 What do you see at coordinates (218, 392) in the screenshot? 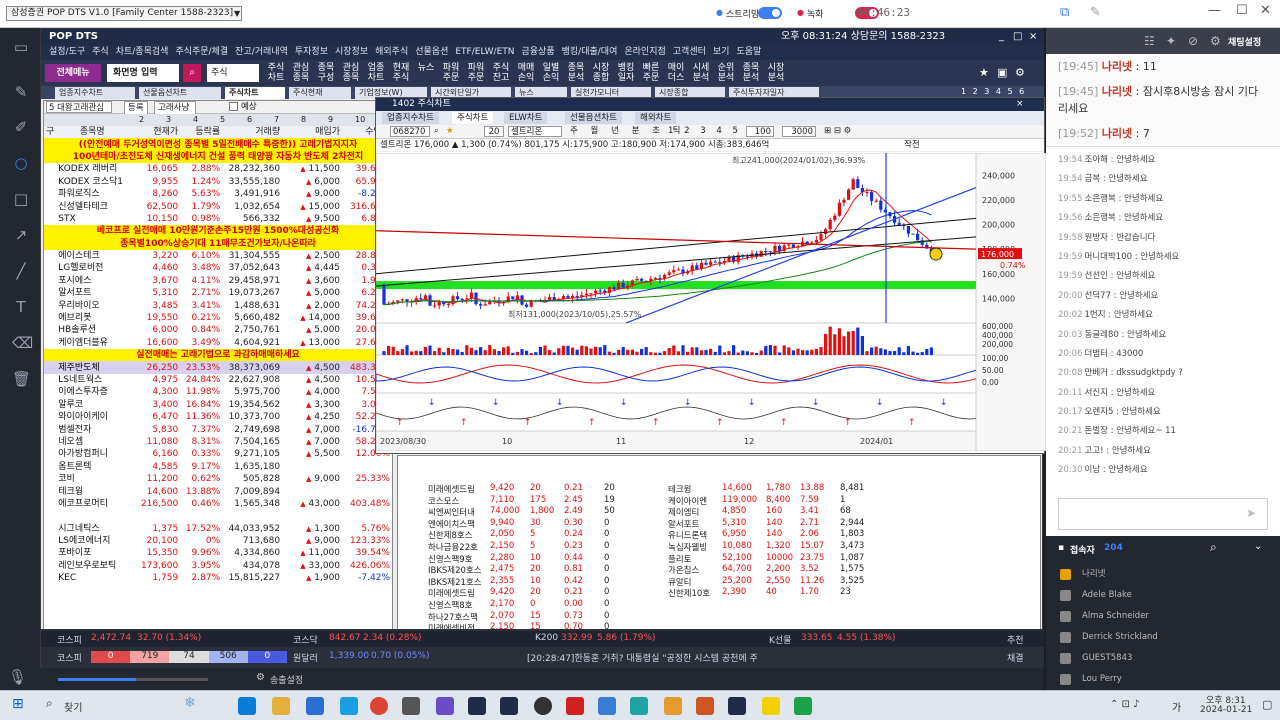
I see `table-row: 이에스투자증4,30011.98%5,975,700▲ 4,0007.50%` at bounding box center [218, 392].